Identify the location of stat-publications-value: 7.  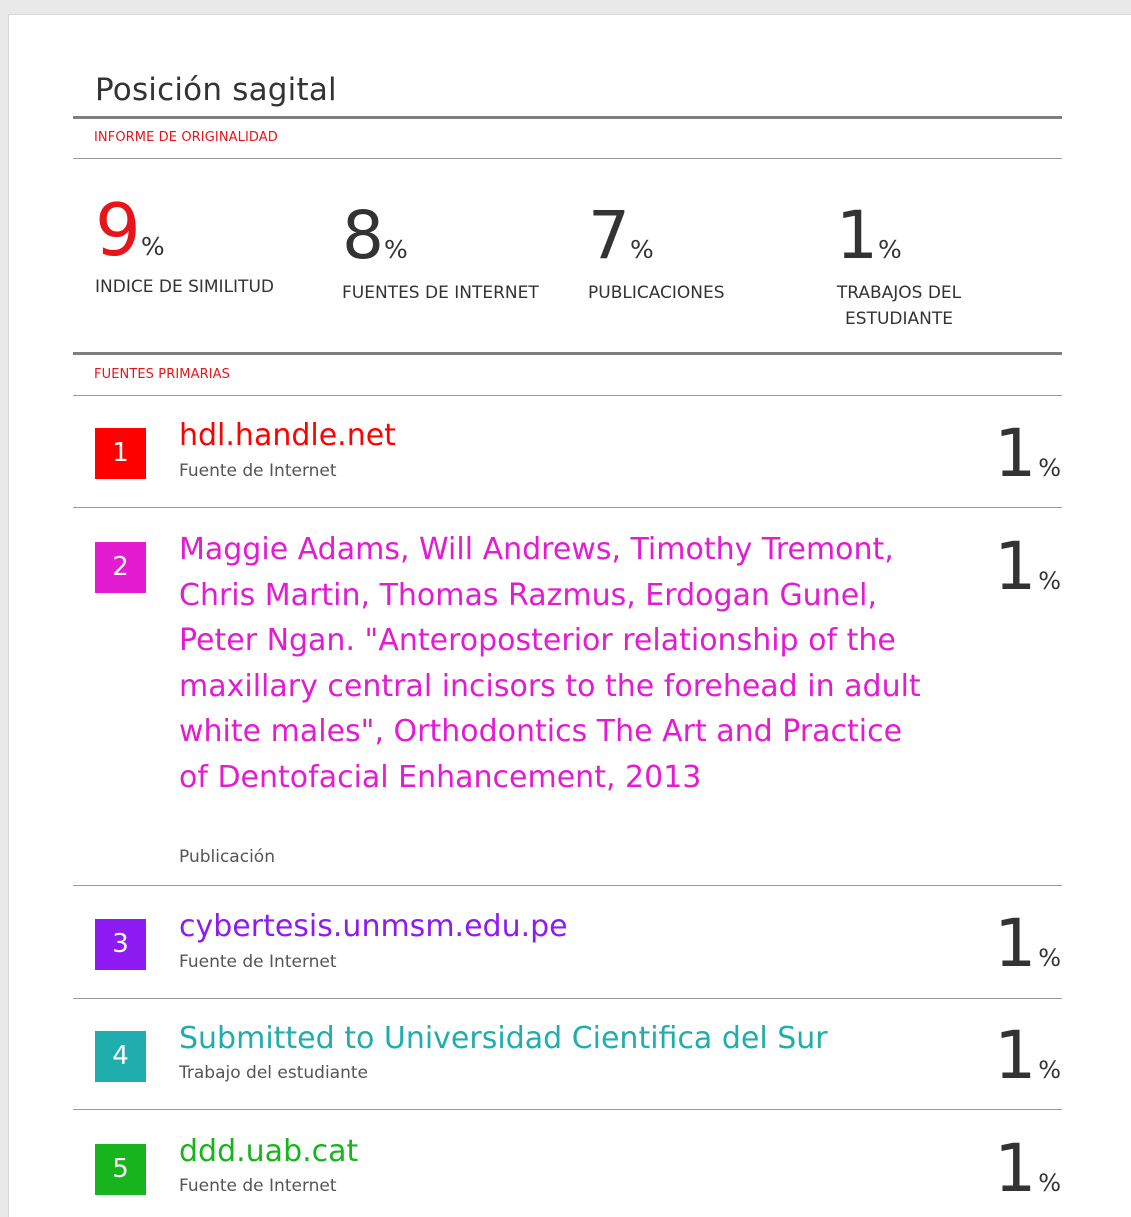
(609, 235).